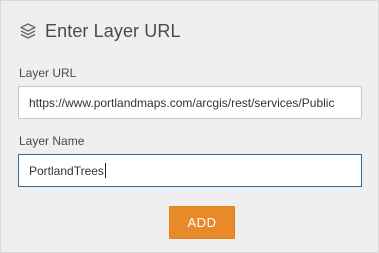 The height and width of the screenshot is (253, 379). I want to click on layer-url-label: Layer URL, so click(48, 73).